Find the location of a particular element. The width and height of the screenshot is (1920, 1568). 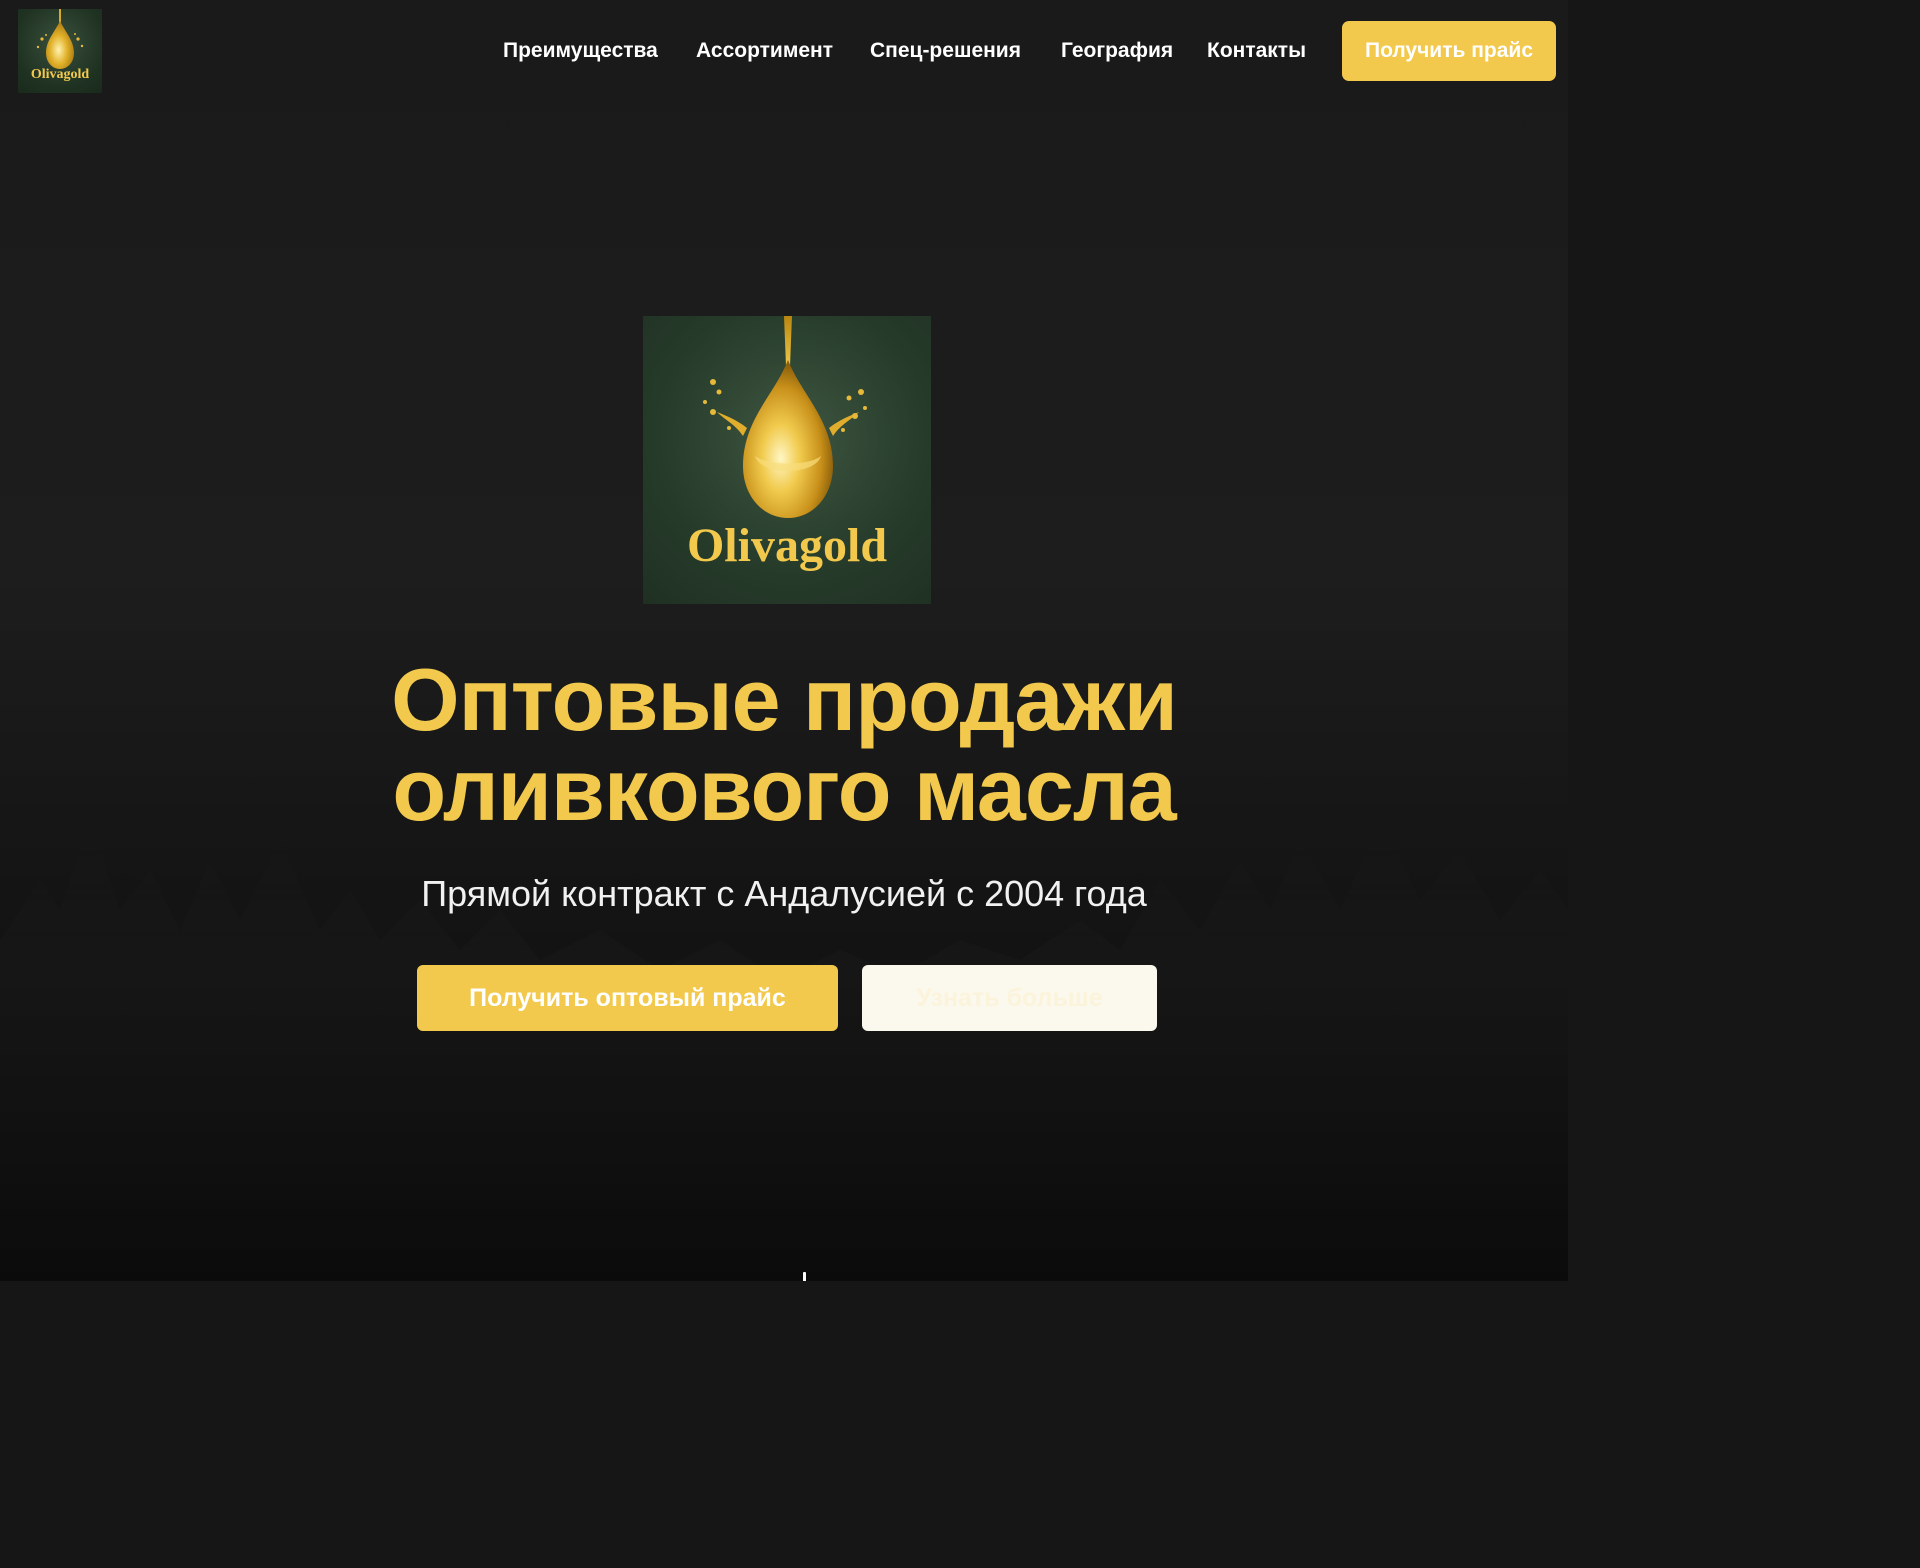

hero-title-line-2: оливкового масла is located at coordinates (784, 789).